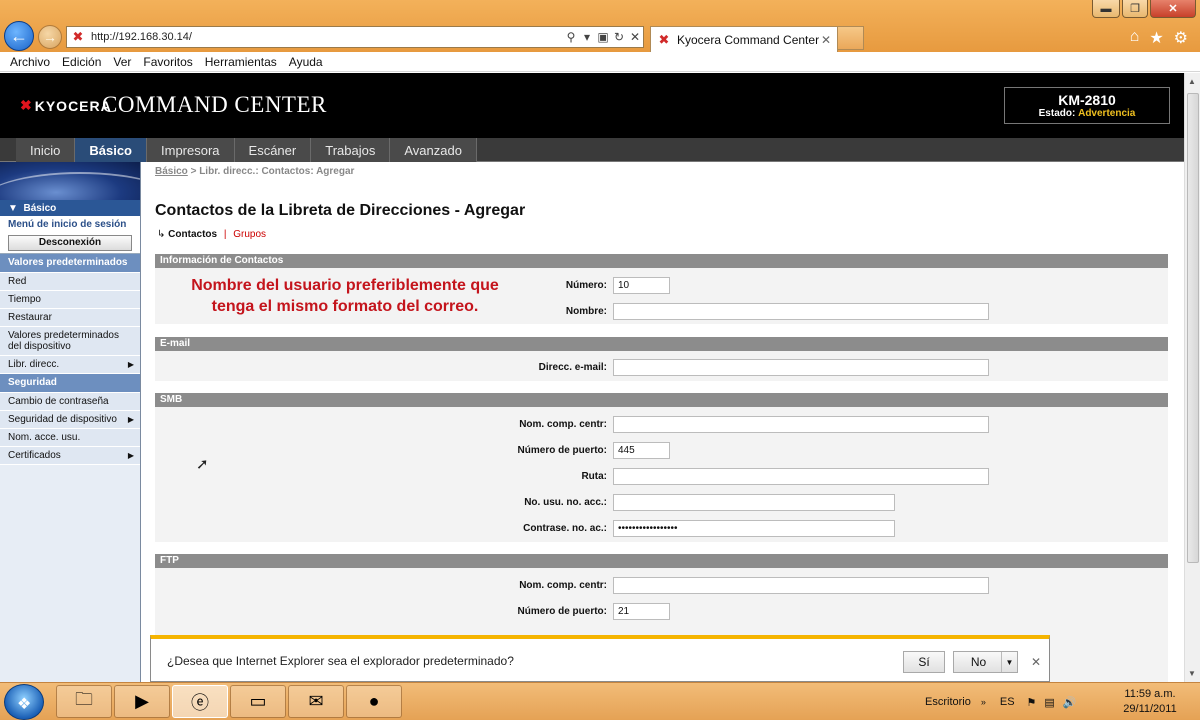  Describe the element at coordinates (142, 701) in the screenshot. I see `media-player-taskbar-icon: ▶` at that location.